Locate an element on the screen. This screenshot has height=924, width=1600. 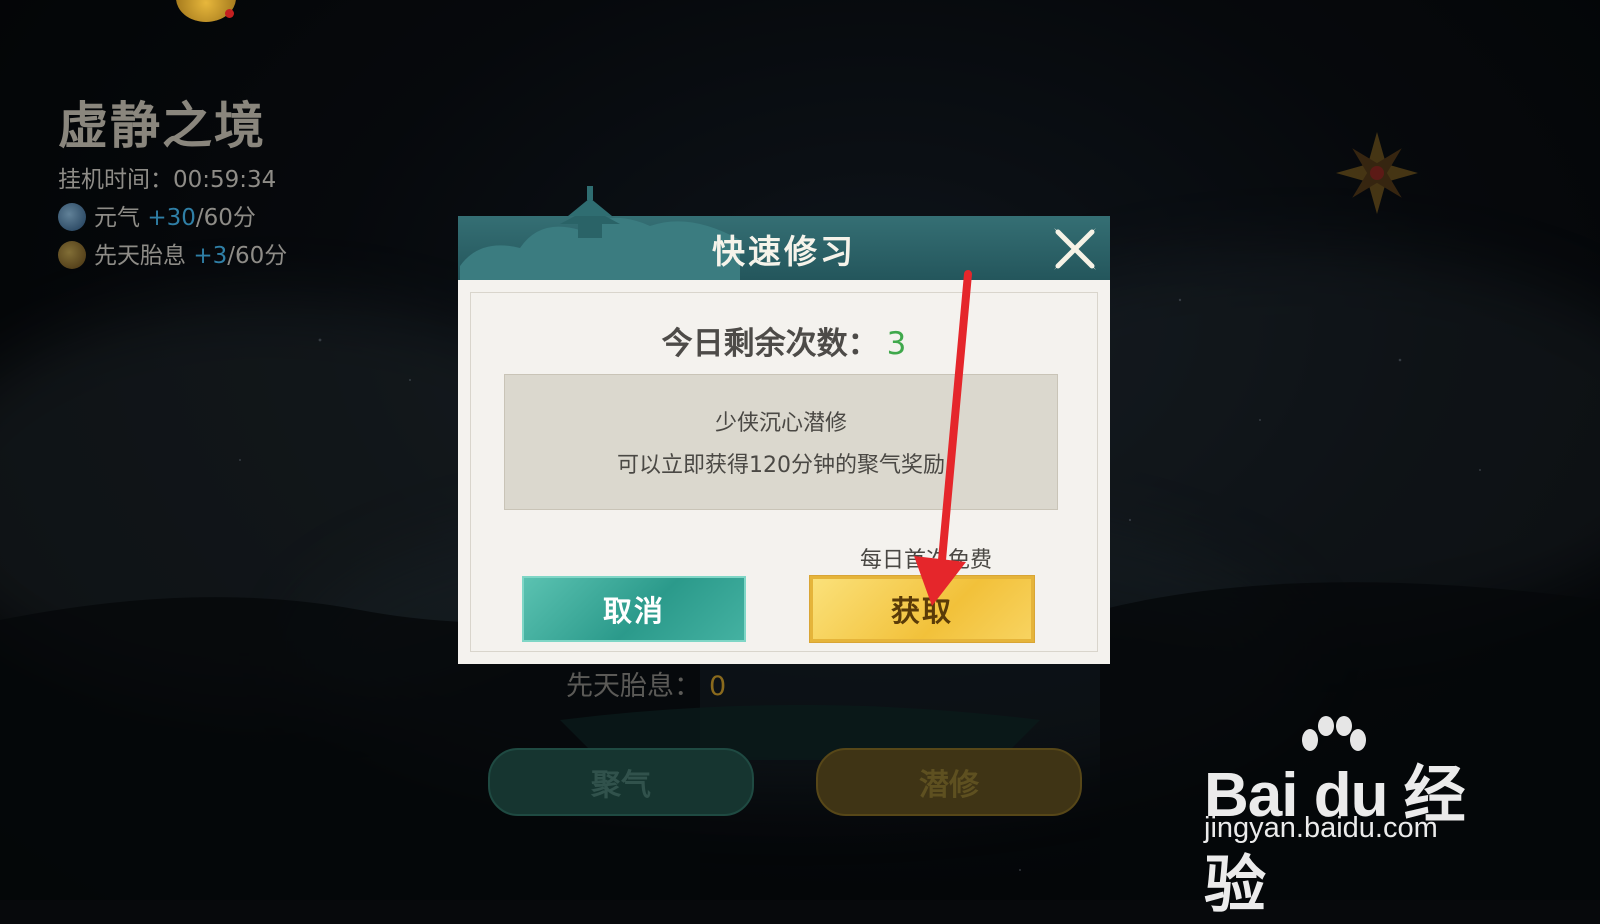
remaining-attempts: 今日剩余次数： 3 is located at coordinates (784, 340).